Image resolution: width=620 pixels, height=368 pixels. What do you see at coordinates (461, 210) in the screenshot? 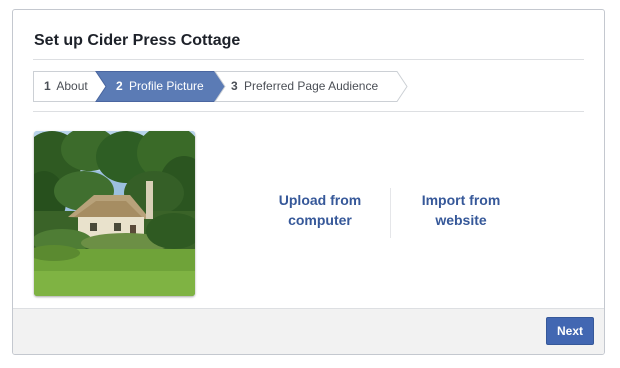
I see `import-from-website-button: Import from website` at bounding box center [461, 210].